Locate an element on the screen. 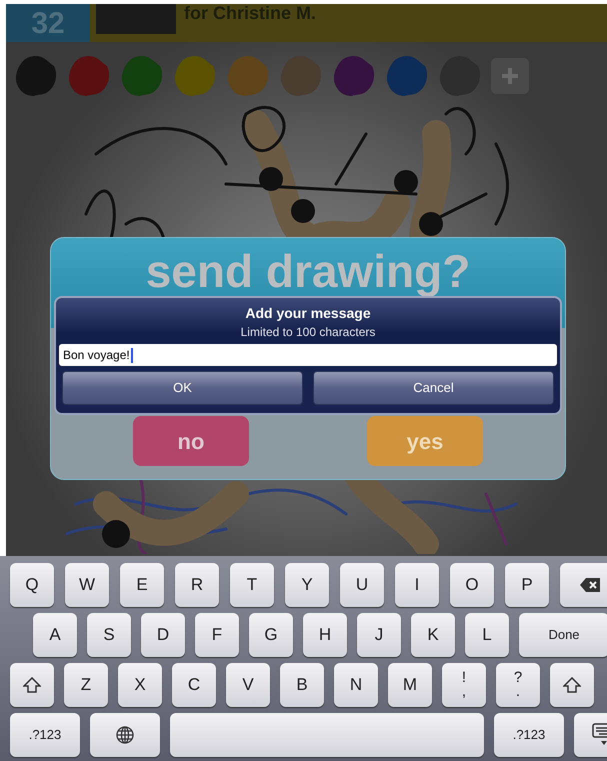 The height and width of the screenshot is (761, 607). dialog-button: OK is located at coordinates (182, 388).